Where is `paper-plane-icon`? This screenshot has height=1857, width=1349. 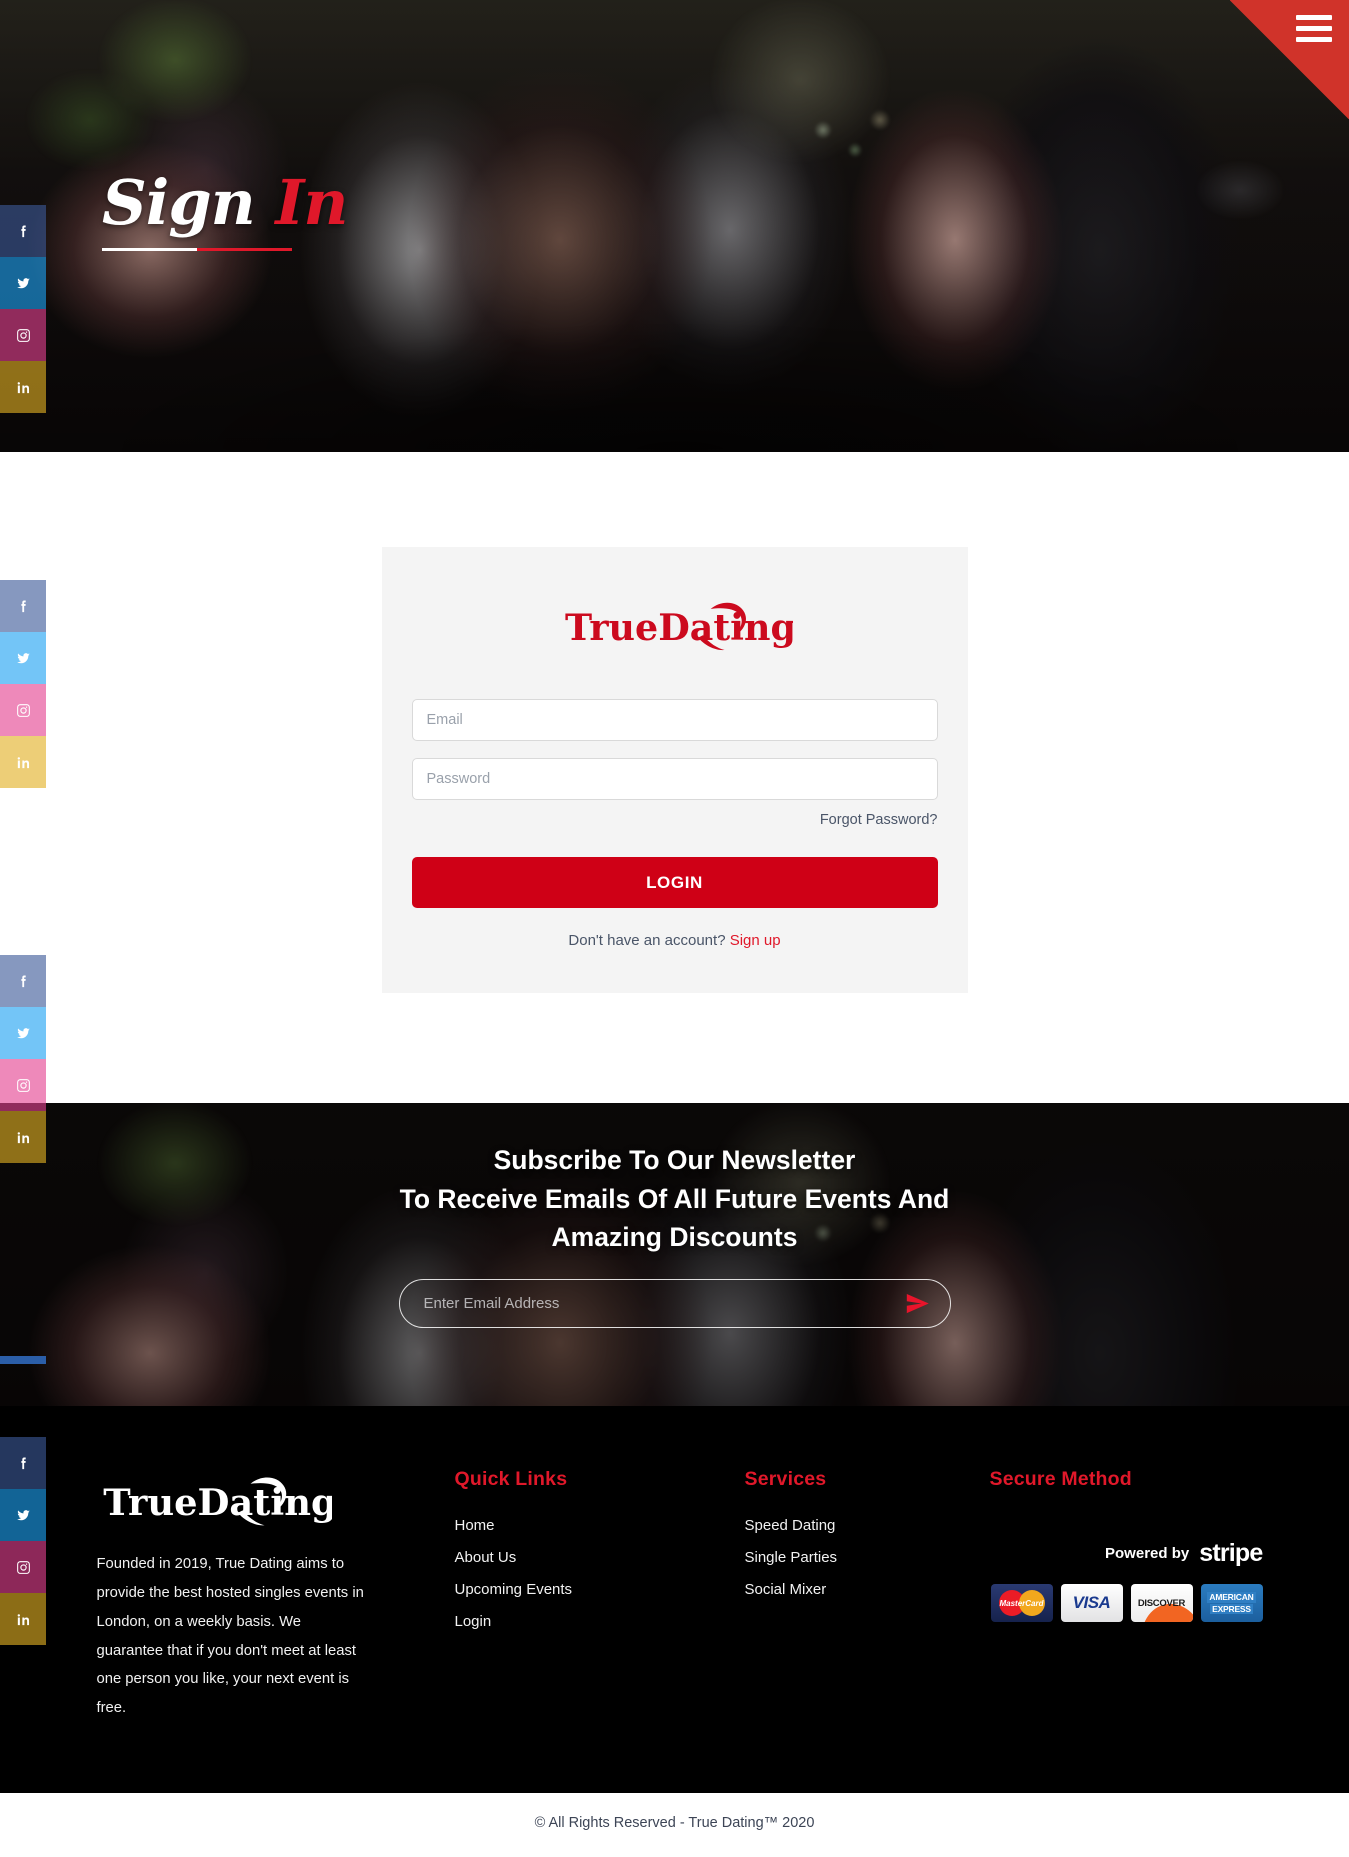
paper-plane-icon is located at coordinates (917, 1304).